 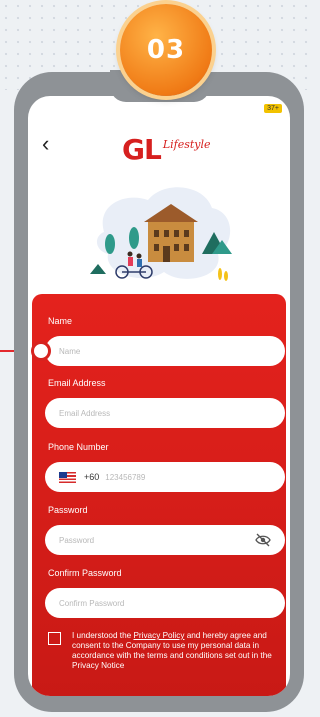 I want to click on app-logo: GL Lifestyle, so click(x=166, y=150).